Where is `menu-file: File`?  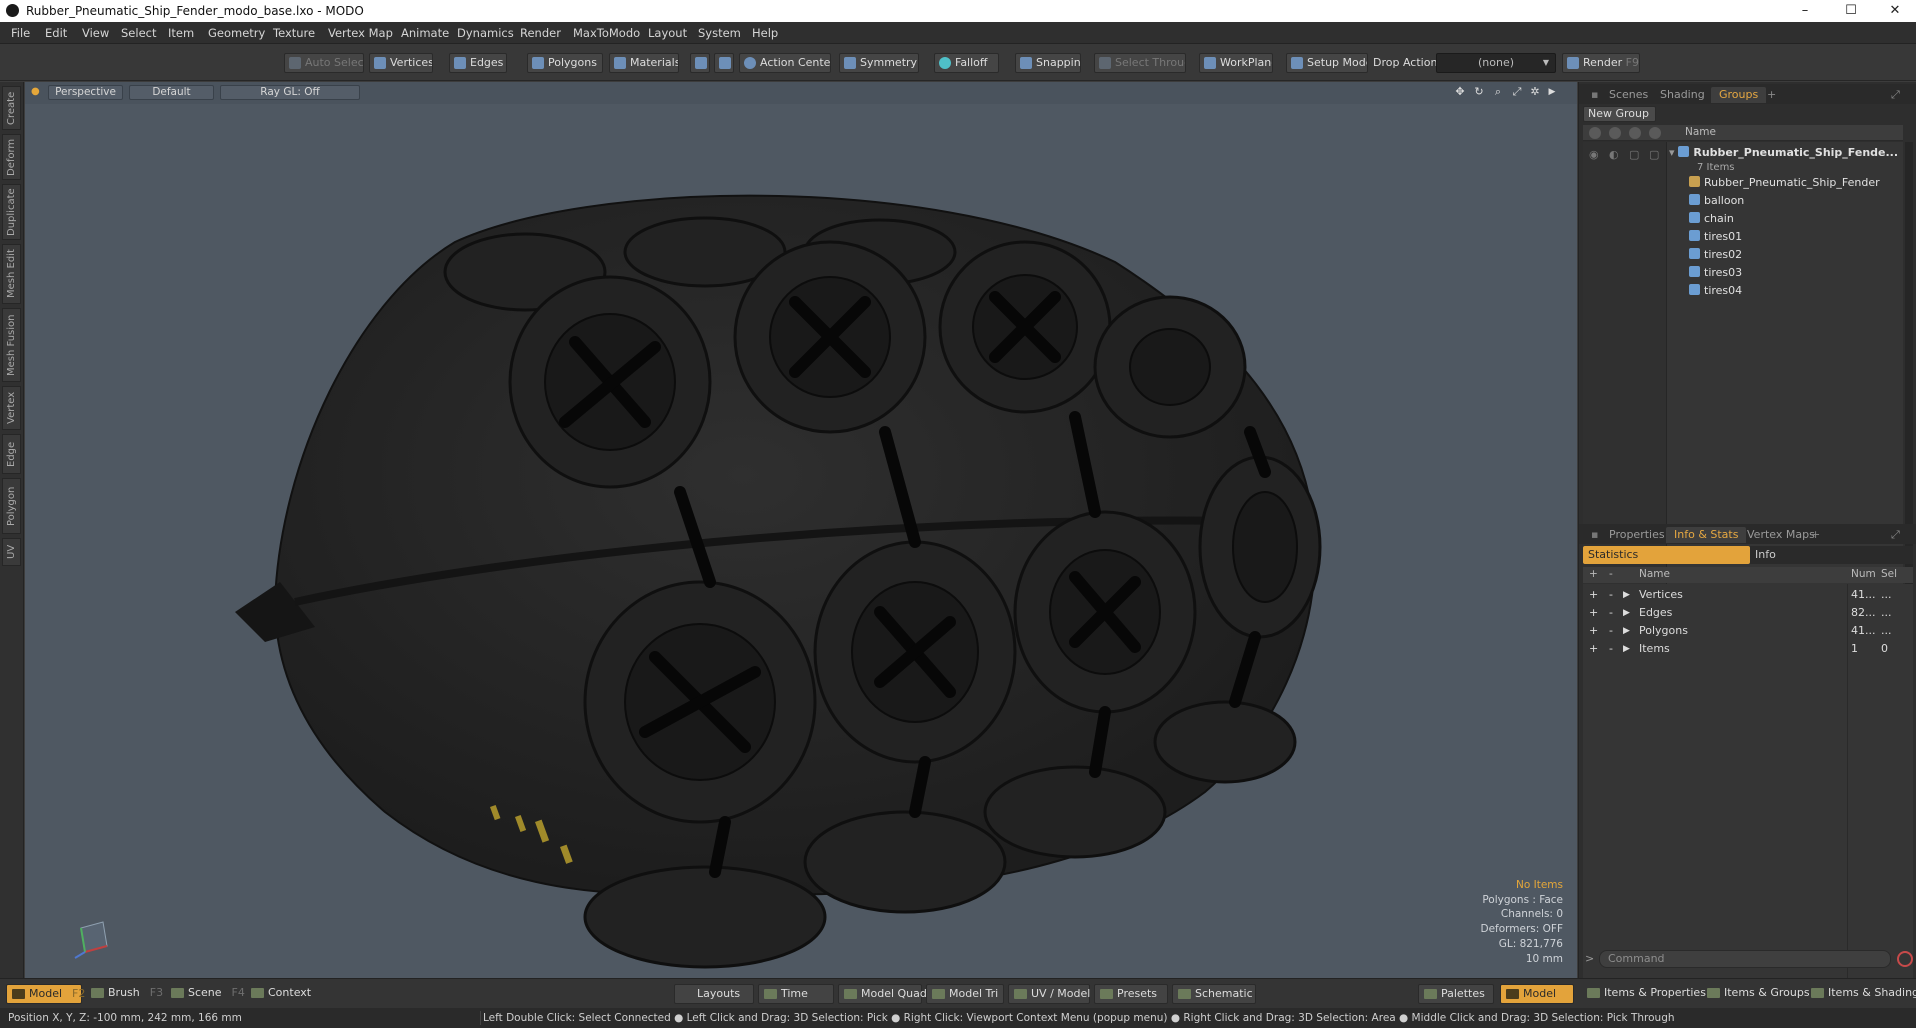 menu-file: File is located at coordinates (20, 33).